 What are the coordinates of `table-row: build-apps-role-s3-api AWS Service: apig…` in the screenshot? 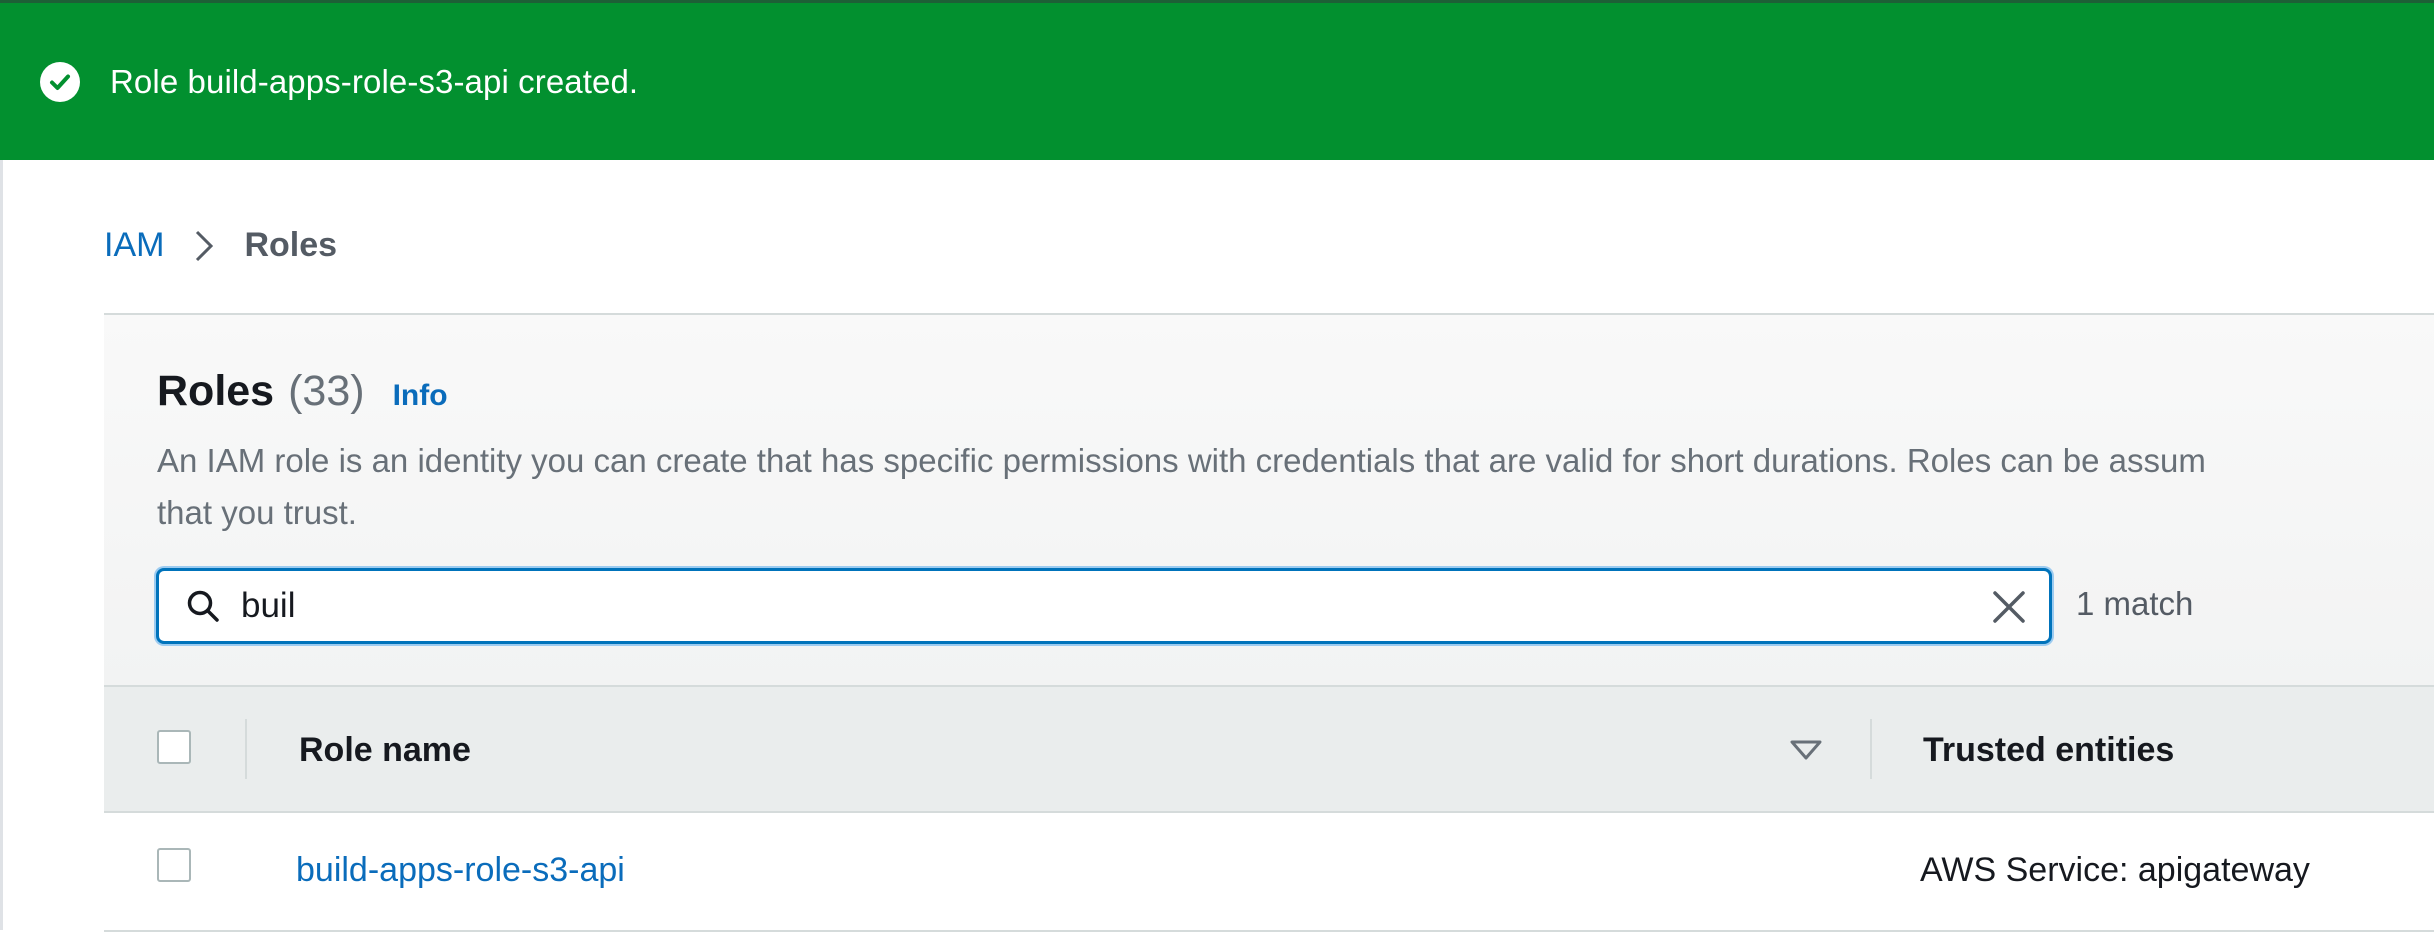 It's located at (1269, 872).